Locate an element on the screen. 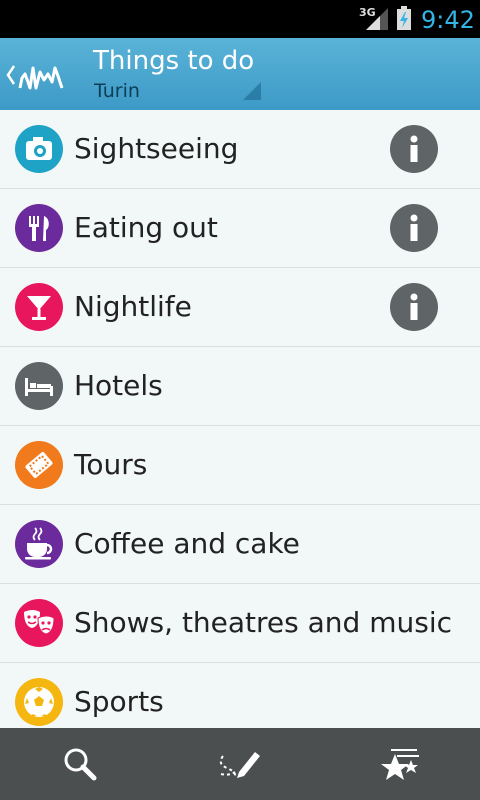 The height and width of the screenshot is (800, 480). list-item-label: Eating out is located at coordinates (146, 227).